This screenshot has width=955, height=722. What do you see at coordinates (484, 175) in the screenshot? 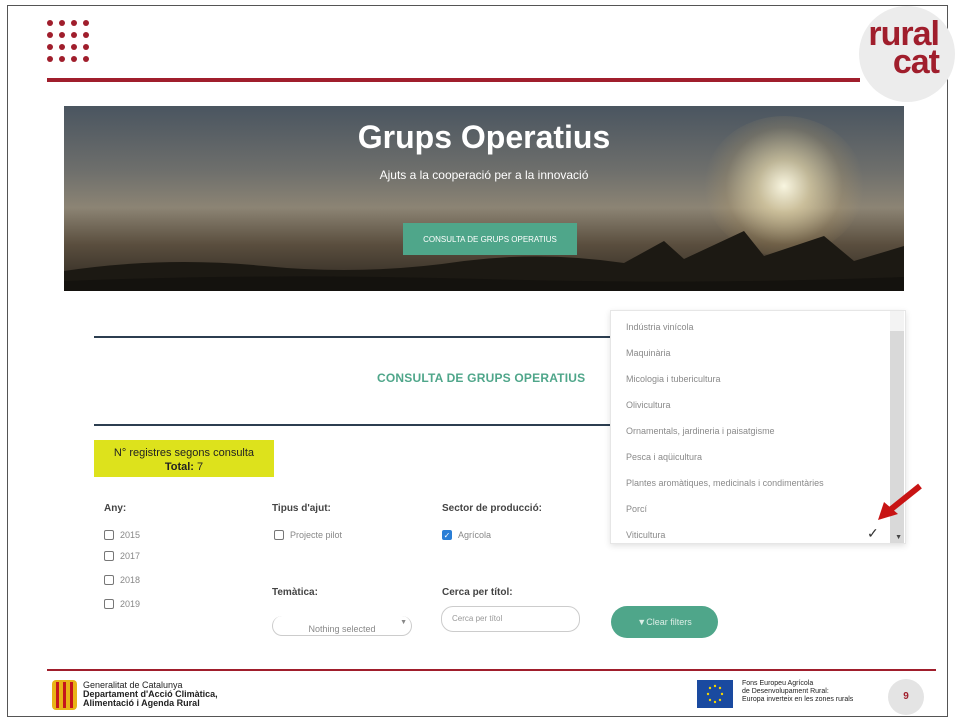
I see `hero-subtitle: Ajuts a la cooperació per a la innovació` at bounding box center [484, 175].